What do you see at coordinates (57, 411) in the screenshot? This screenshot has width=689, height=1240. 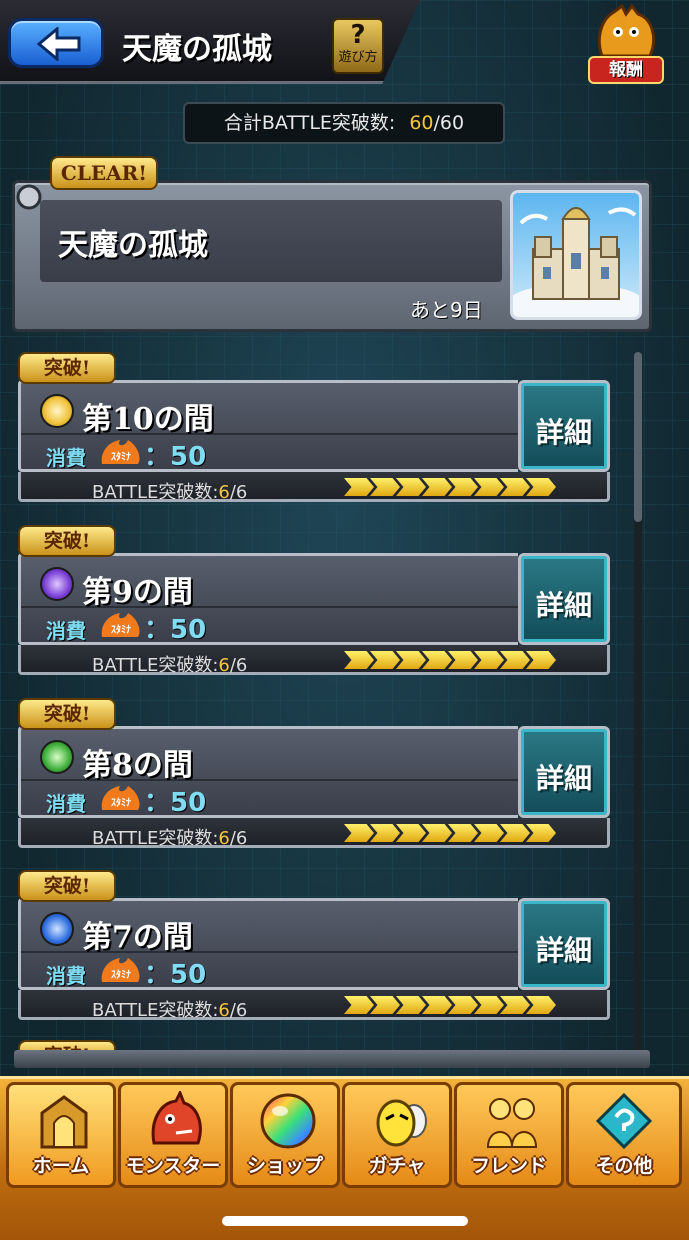 I see `light-element-icon` at bounding box center [57, 411].